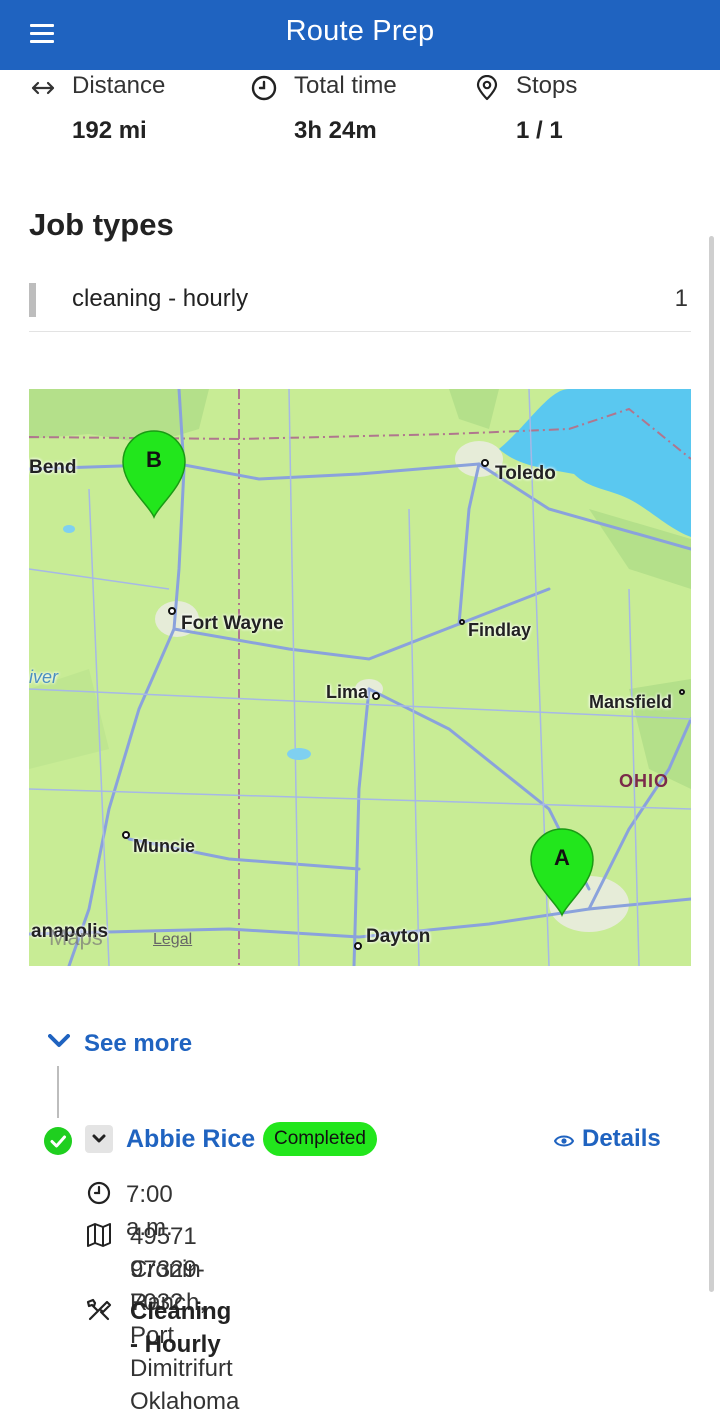 The image size is (720, 1422). What do you see at coordinates (101, 224) in the screenshot?
I see `job-types-heading: Job types` at bounding box center [101, 224].